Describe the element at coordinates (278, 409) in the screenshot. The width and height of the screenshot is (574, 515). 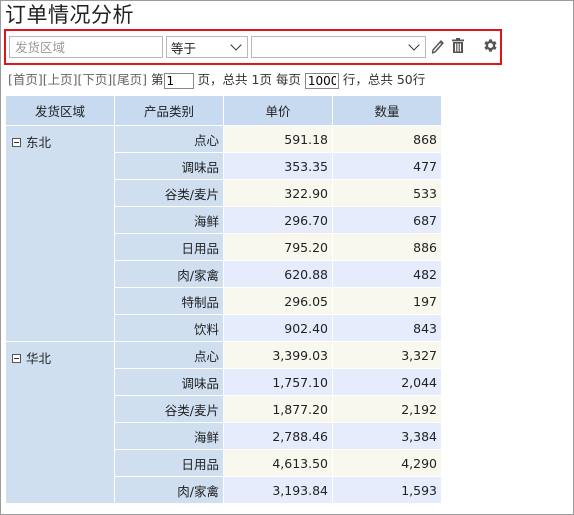
I see `price-cell: 1,877.20` at that location.